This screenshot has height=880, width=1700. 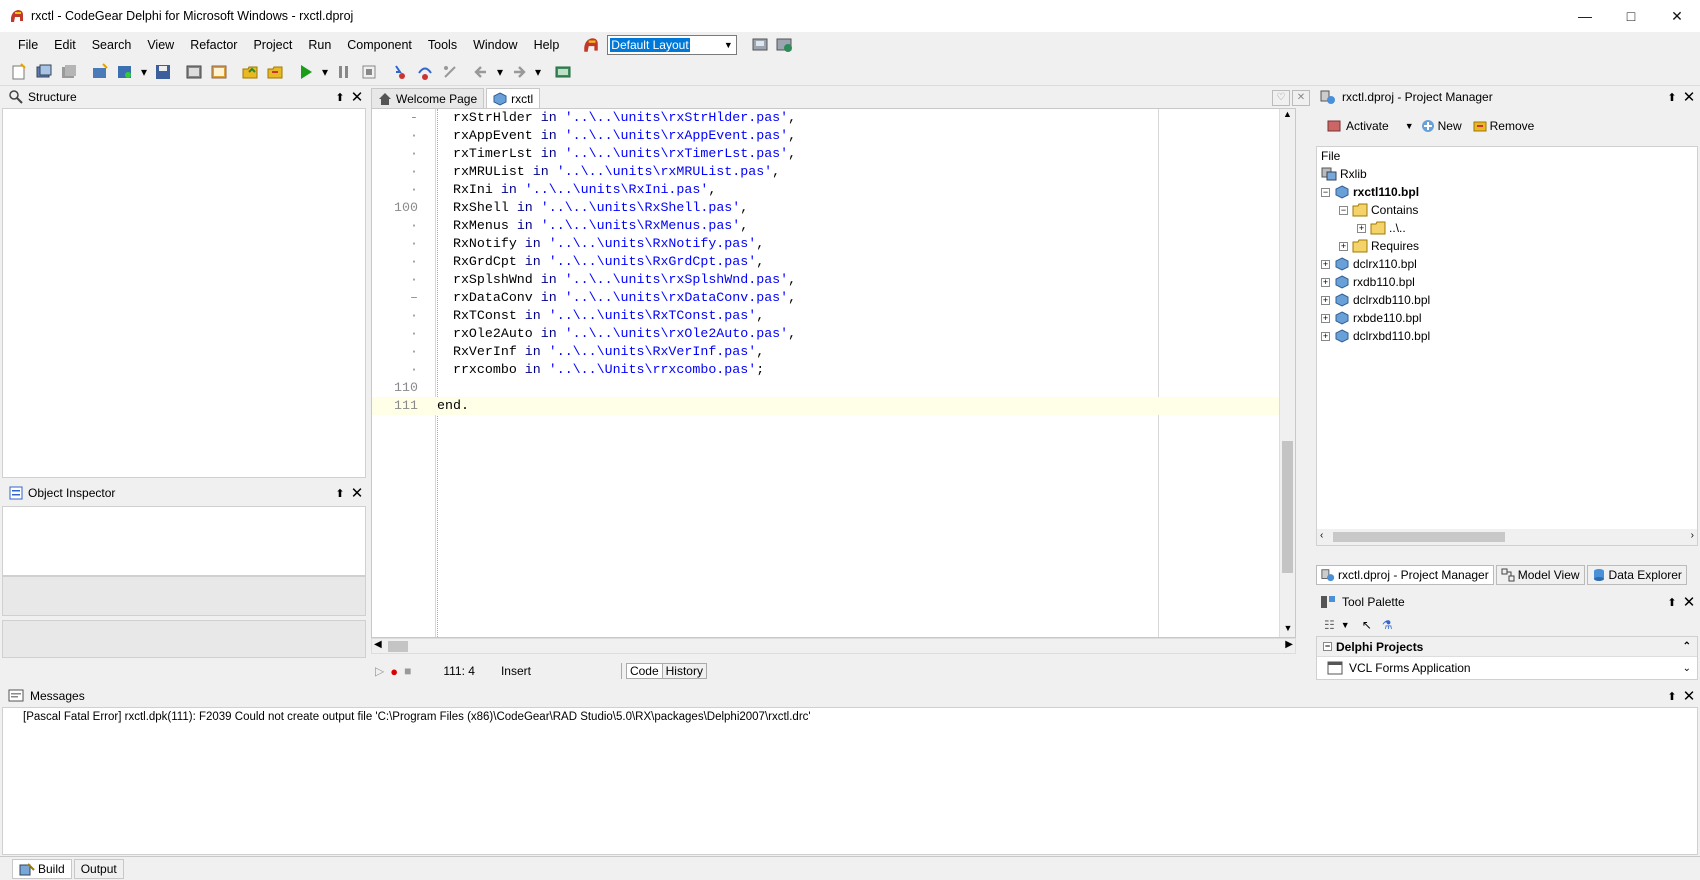 I want to click on tab-rxctl: rxctl, so click(x=513, y=98).